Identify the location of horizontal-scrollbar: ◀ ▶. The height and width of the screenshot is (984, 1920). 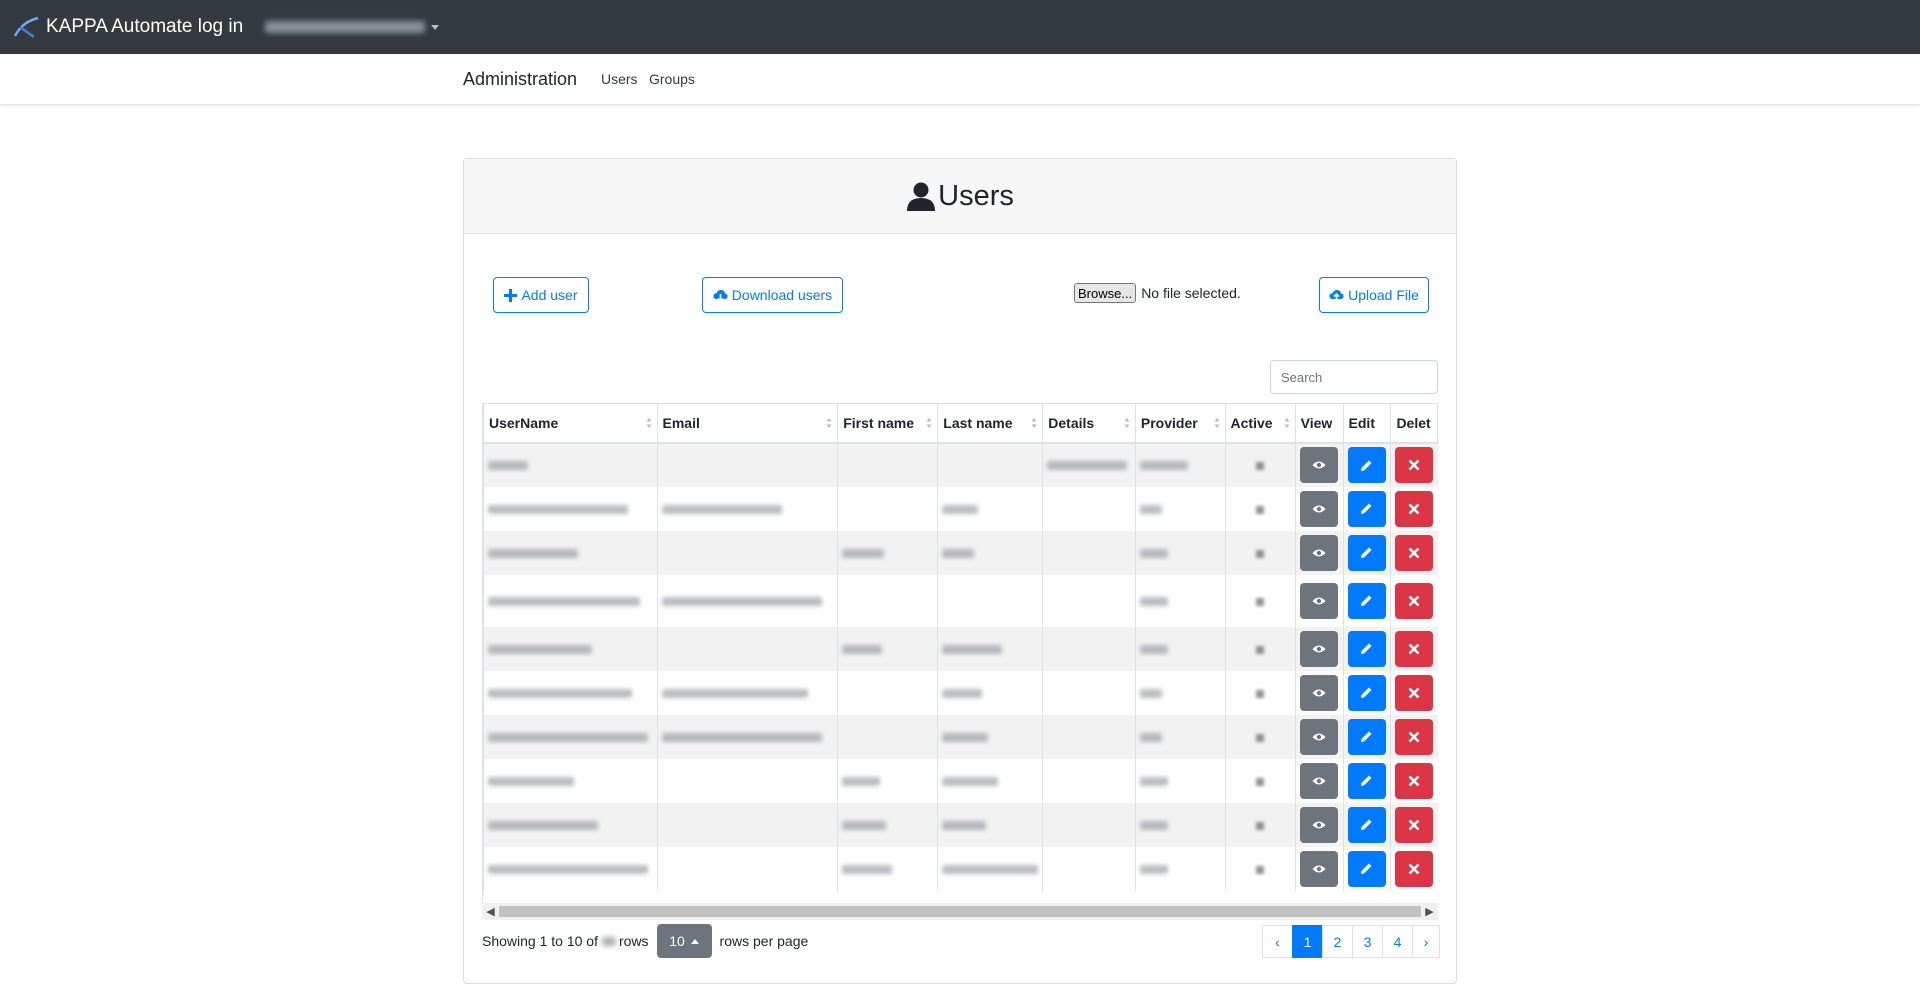
(960, 911).